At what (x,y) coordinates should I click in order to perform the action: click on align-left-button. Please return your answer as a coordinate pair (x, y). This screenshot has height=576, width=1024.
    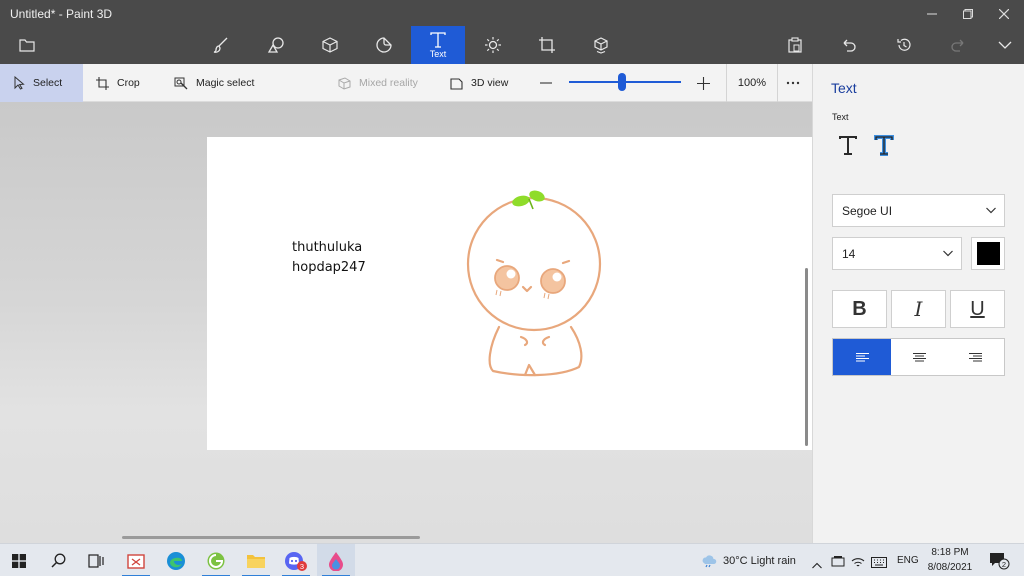
    Looking at the image, I should click on (862, 357).